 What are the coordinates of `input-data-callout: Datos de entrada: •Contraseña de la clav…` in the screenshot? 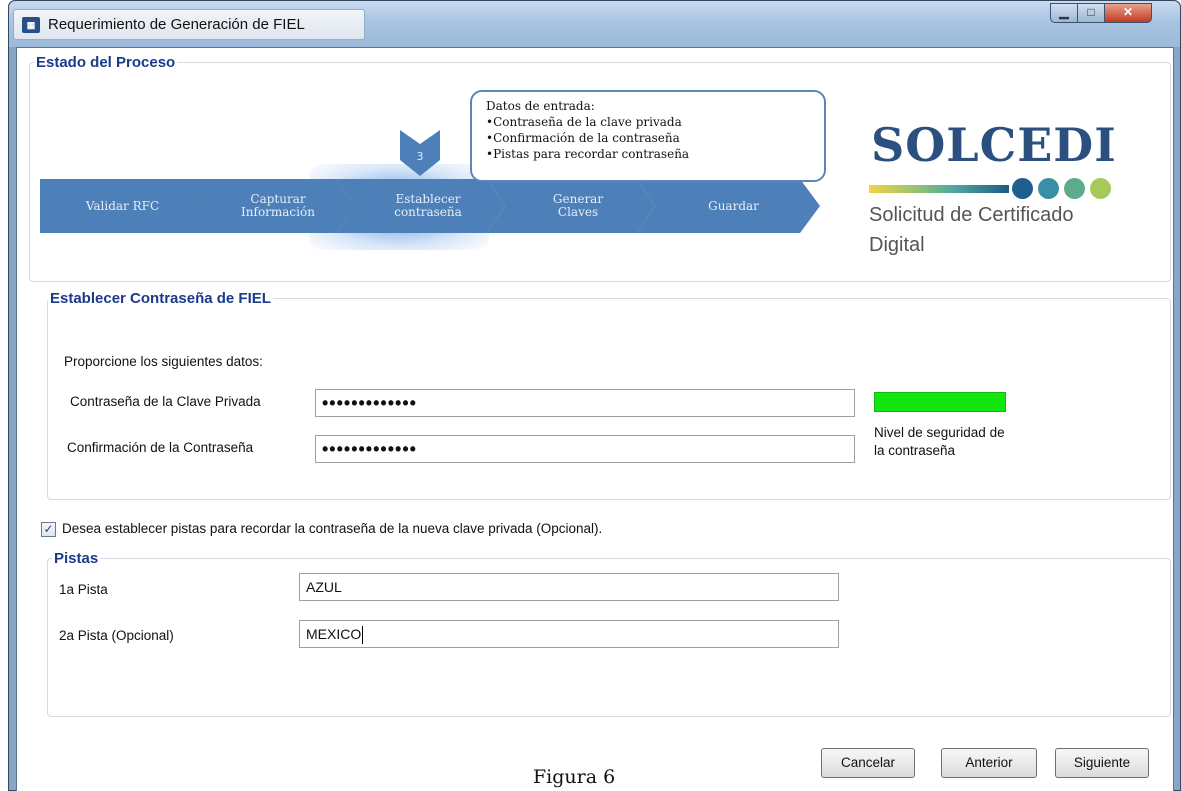 It's located at (648, 136).